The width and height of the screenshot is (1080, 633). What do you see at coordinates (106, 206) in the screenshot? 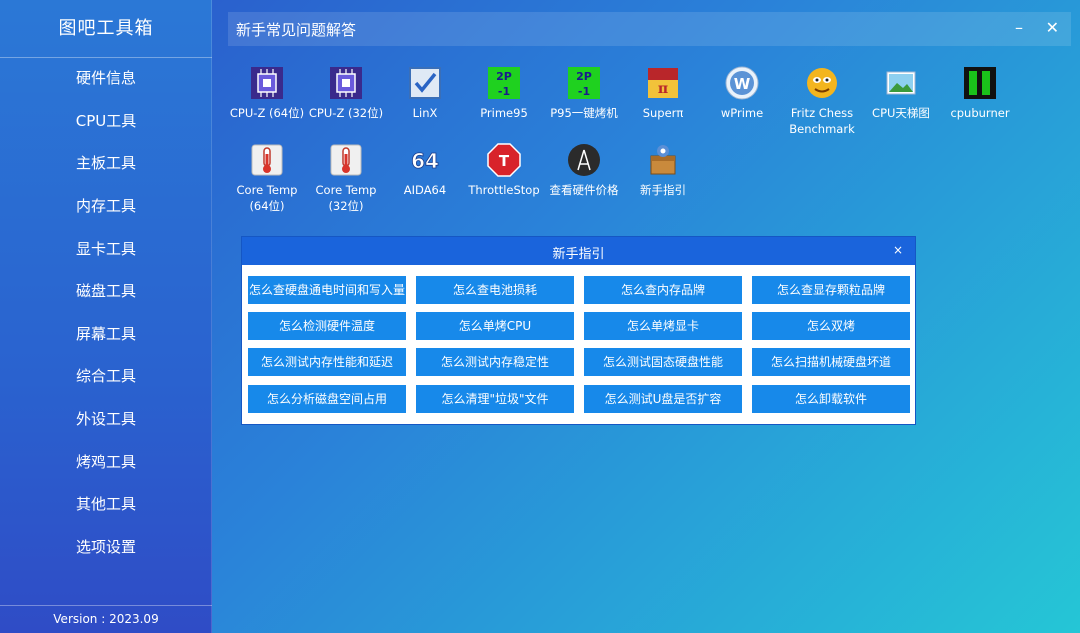
I see `sidebar-item-memory-tools: 内存工具` at bounding box center [106, 206].